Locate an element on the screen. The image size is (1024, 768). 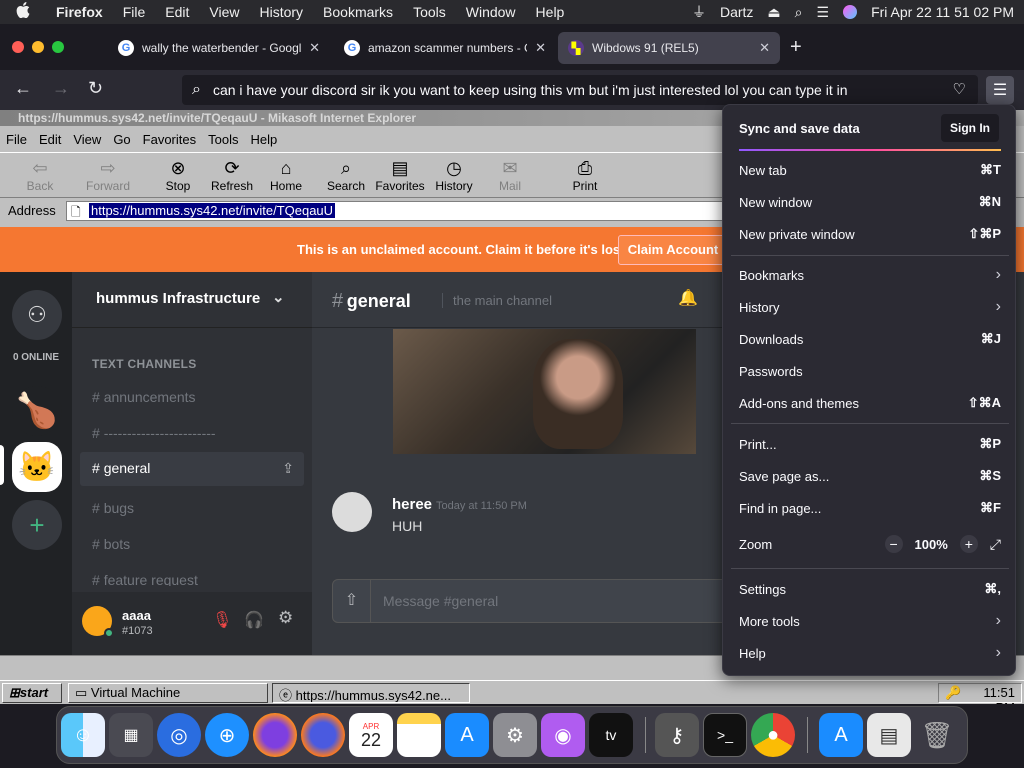
ie-favorites-button: ▤ Favorites is located at coordinates (400, 175).